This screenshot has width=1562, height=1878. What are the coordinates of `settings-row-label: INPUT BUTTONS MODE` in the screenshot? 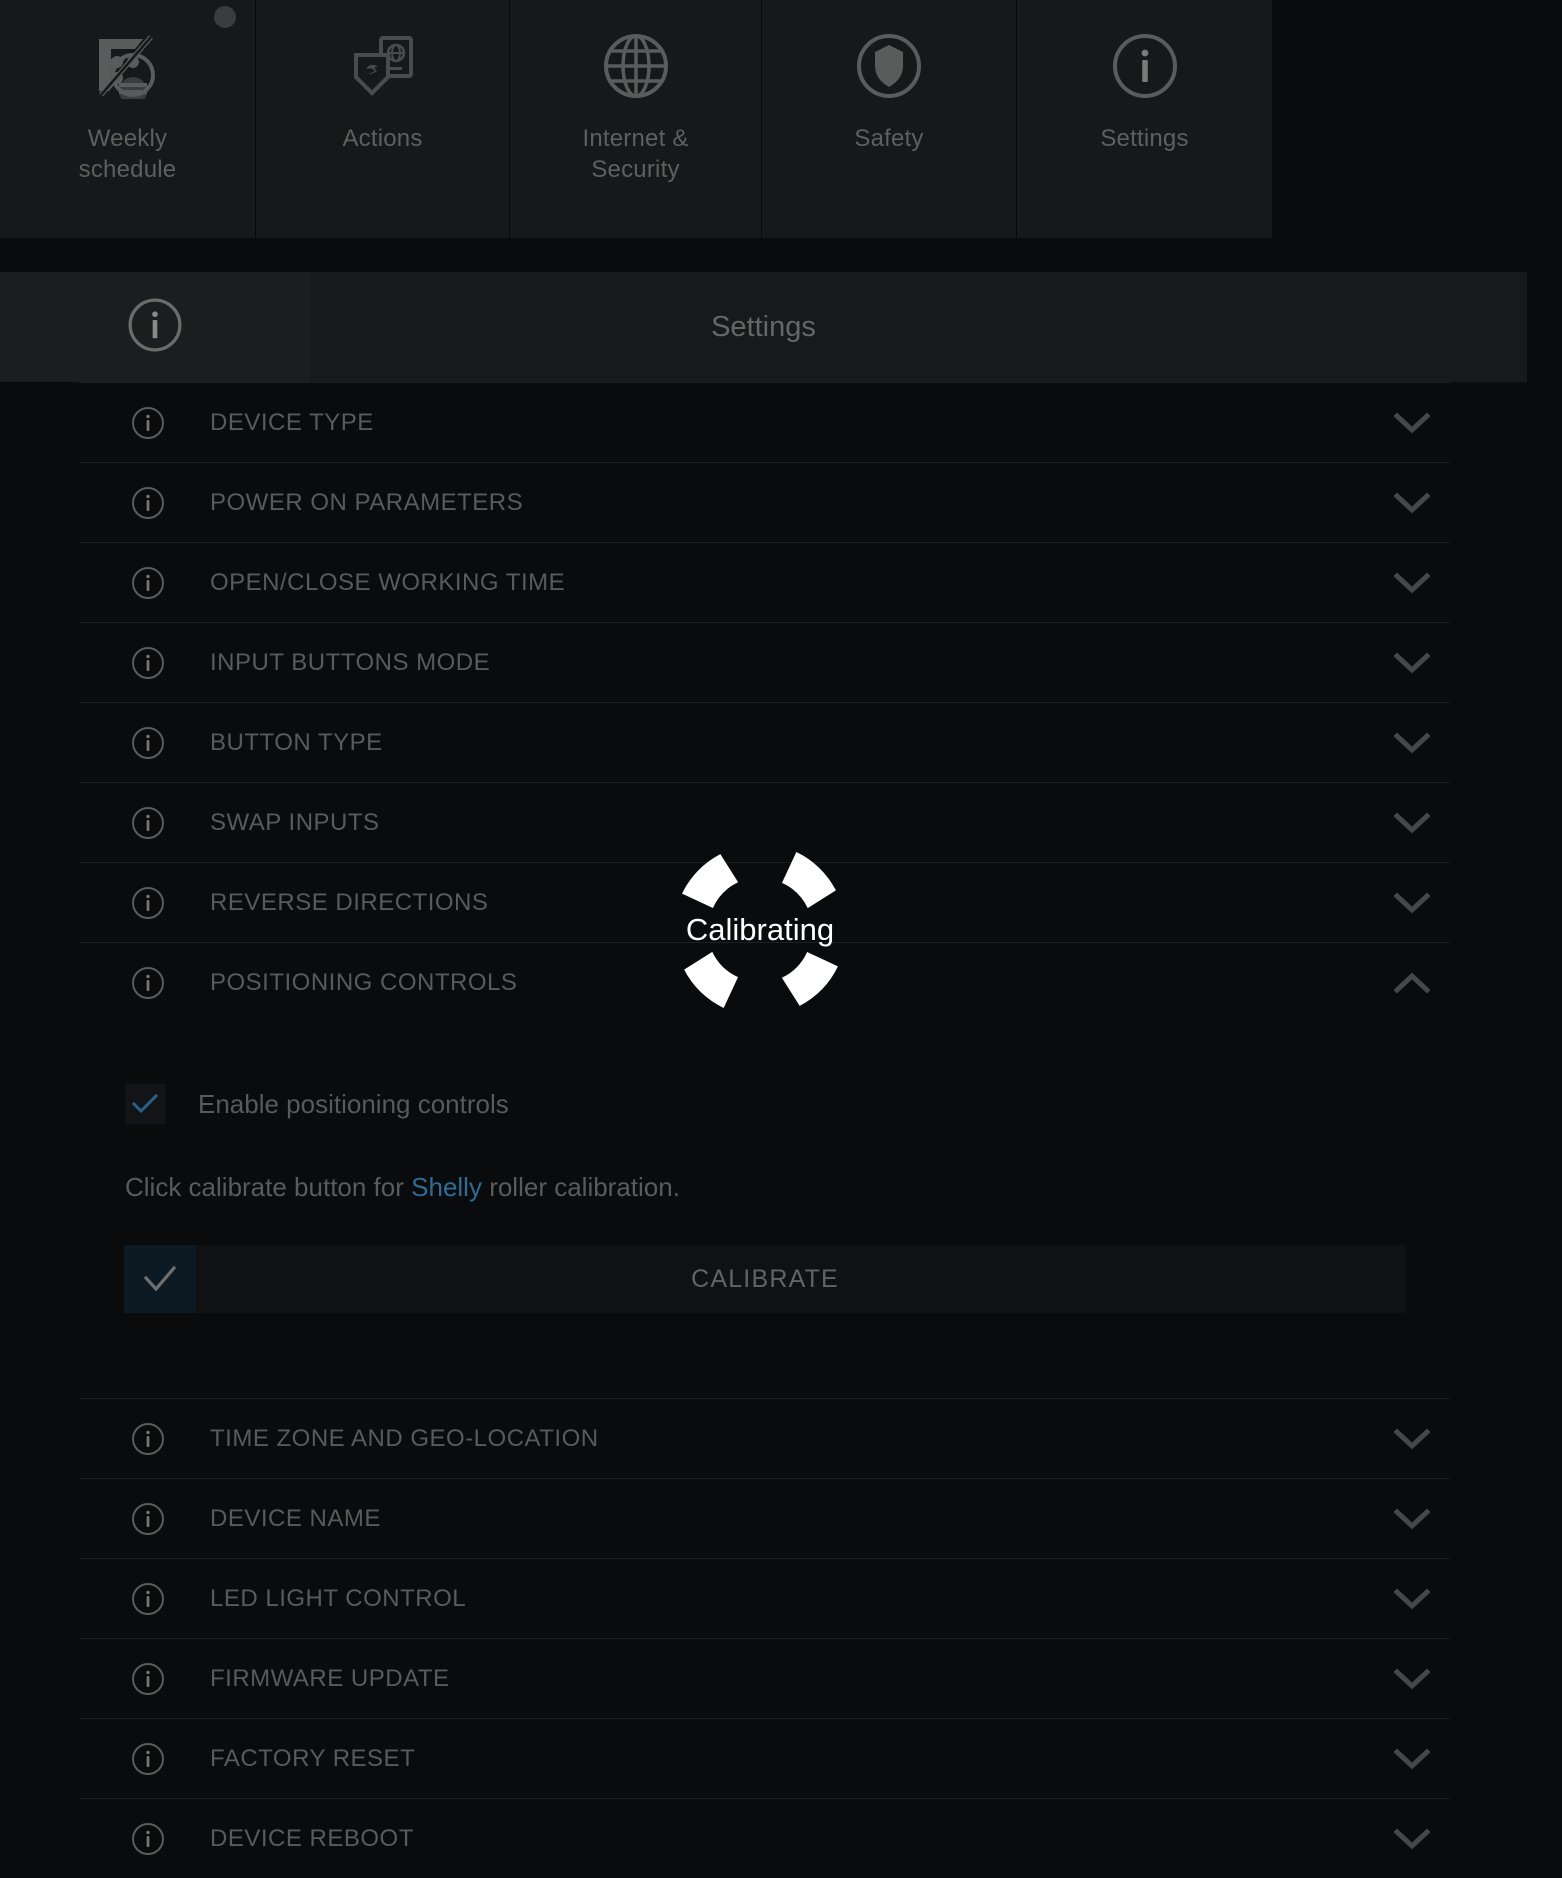 It's located at (350, 662).